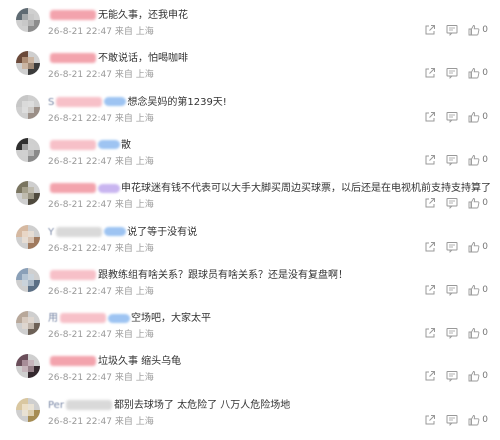  What do you see at coordinates (51, 102) in the screenshot?
I see `username: S` at bounding box center [51, 102].